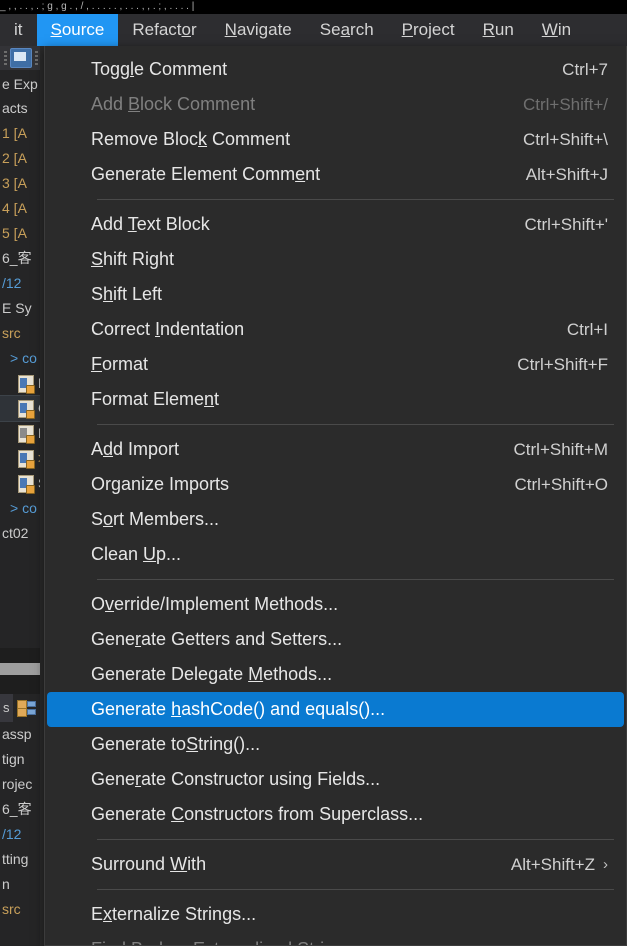 The height and width of the screenshot is (946, 627). I want to click on mnemonic: d, so click(108, 449).